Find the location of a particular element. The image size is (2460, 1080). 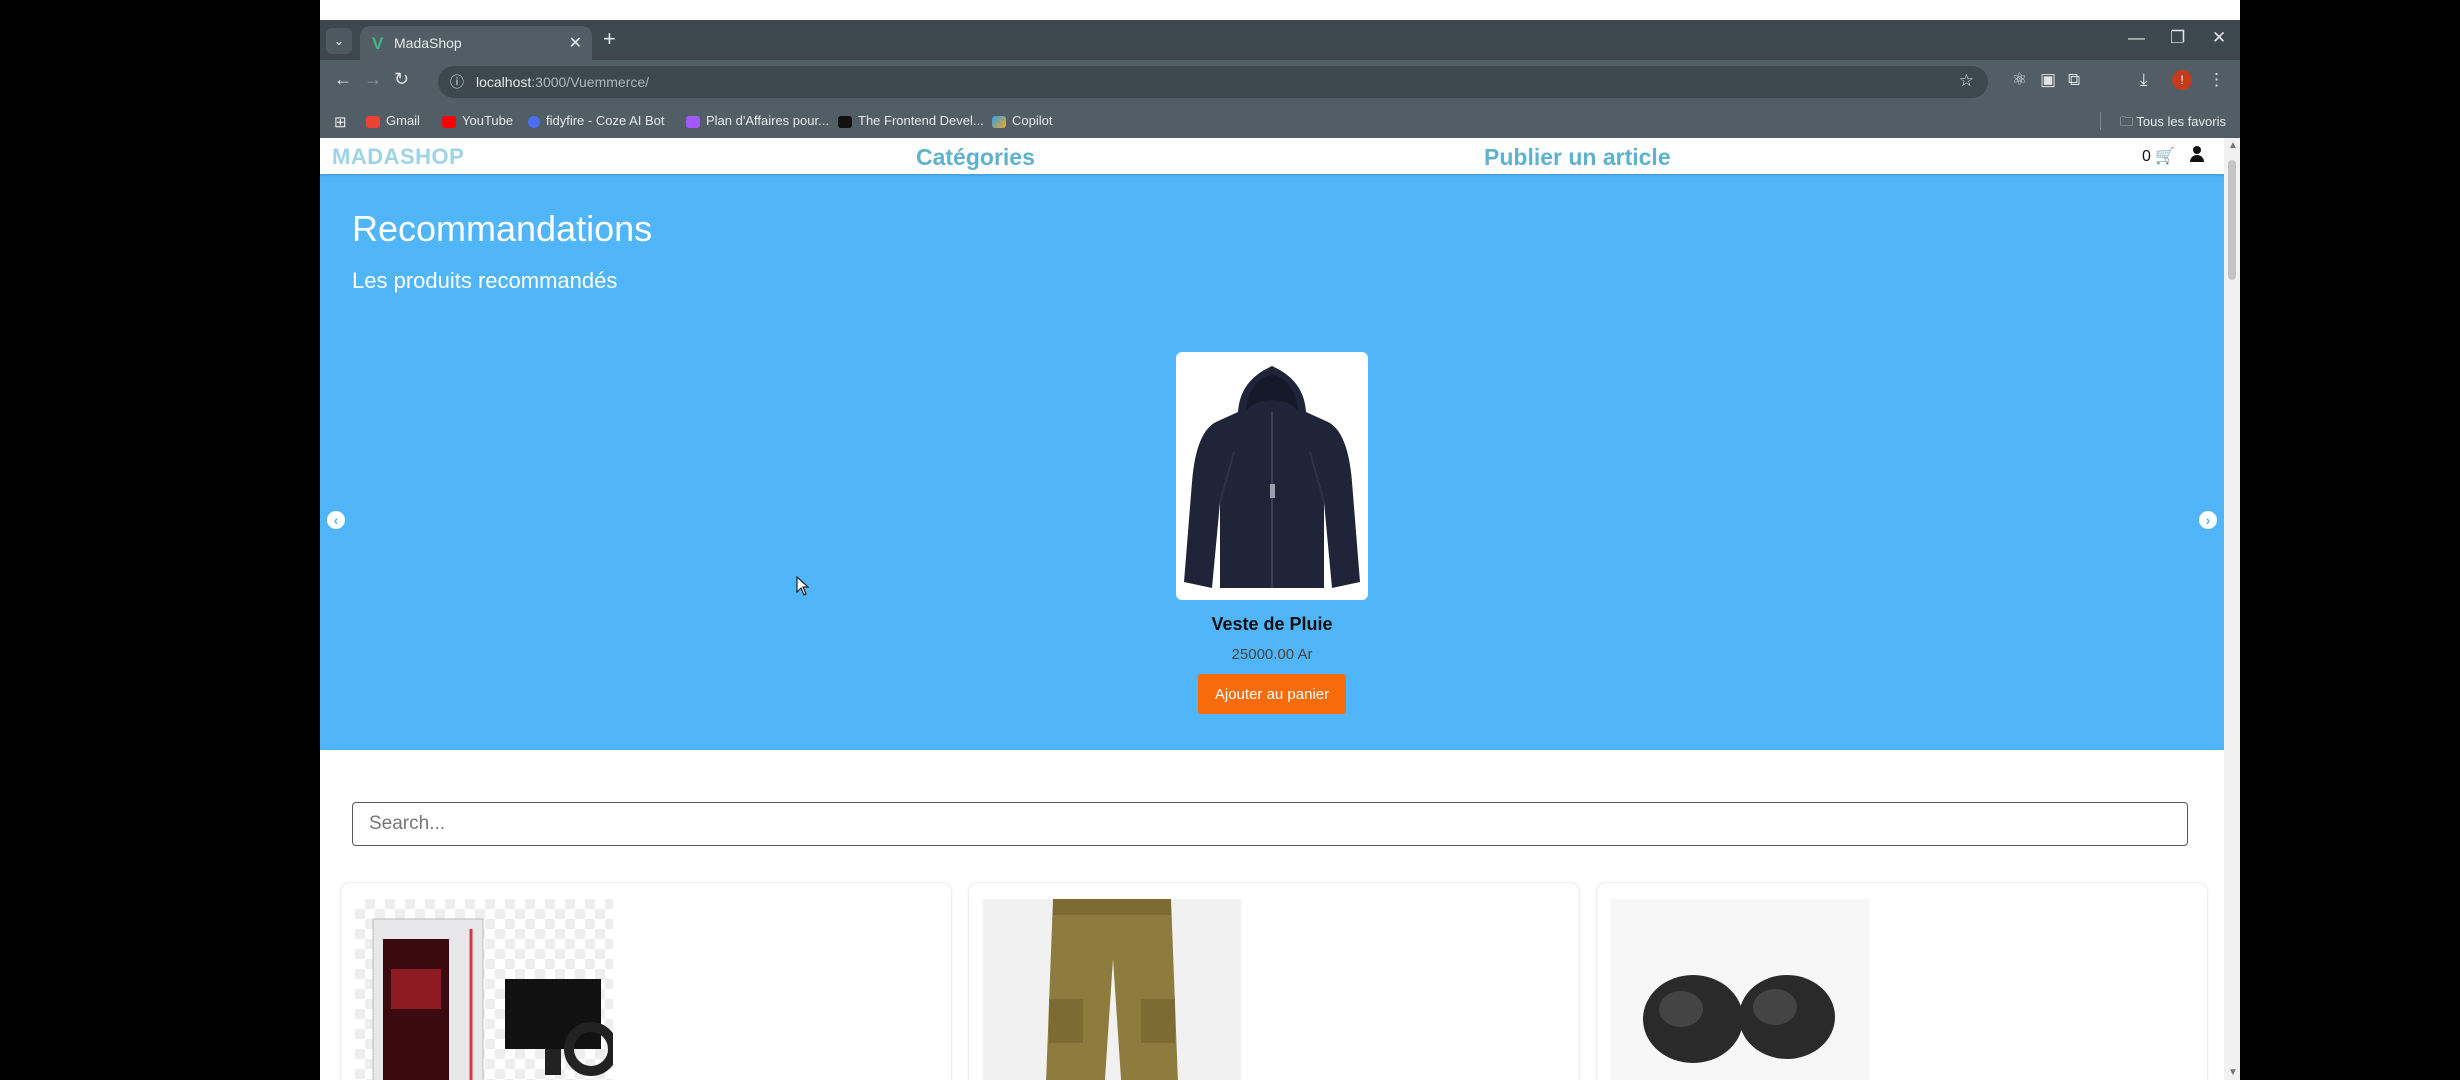

browser-menu-icon: ⋮ is located at coordinates (2216, 80).